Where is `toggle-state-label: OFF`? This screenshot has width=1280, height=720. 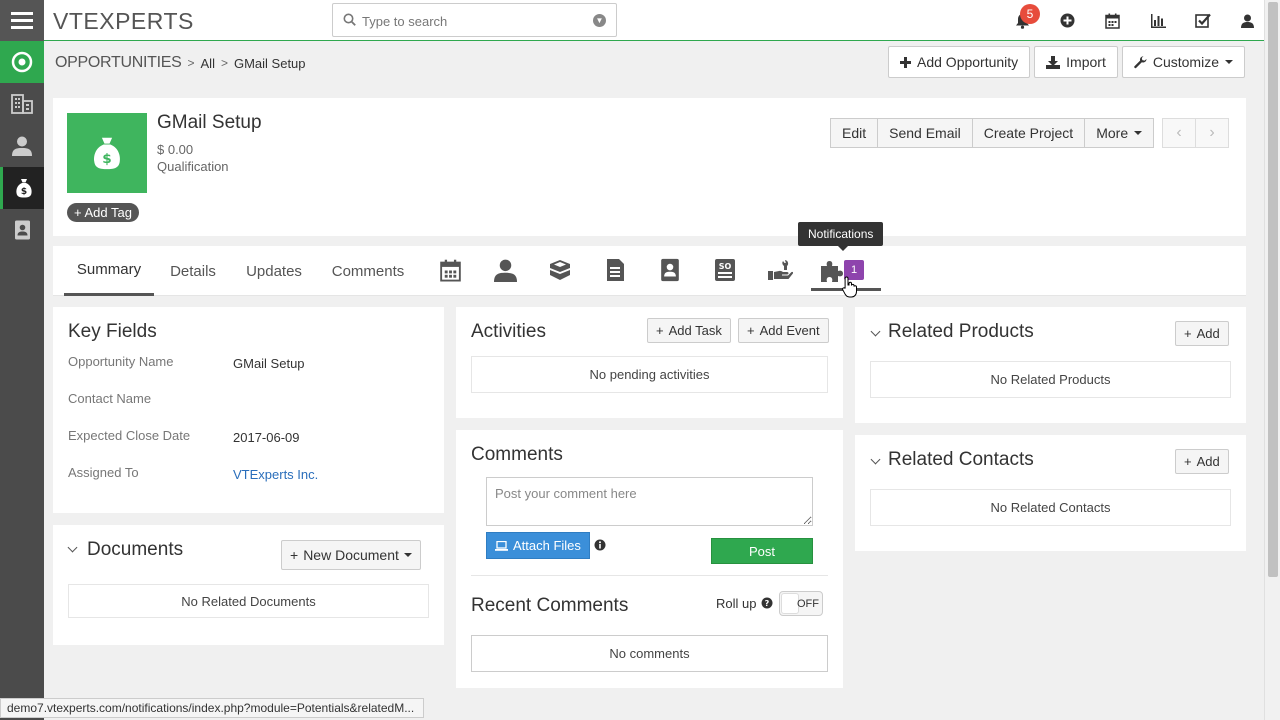
toggle-state-label: OFF is located at coordinates (808, 604).